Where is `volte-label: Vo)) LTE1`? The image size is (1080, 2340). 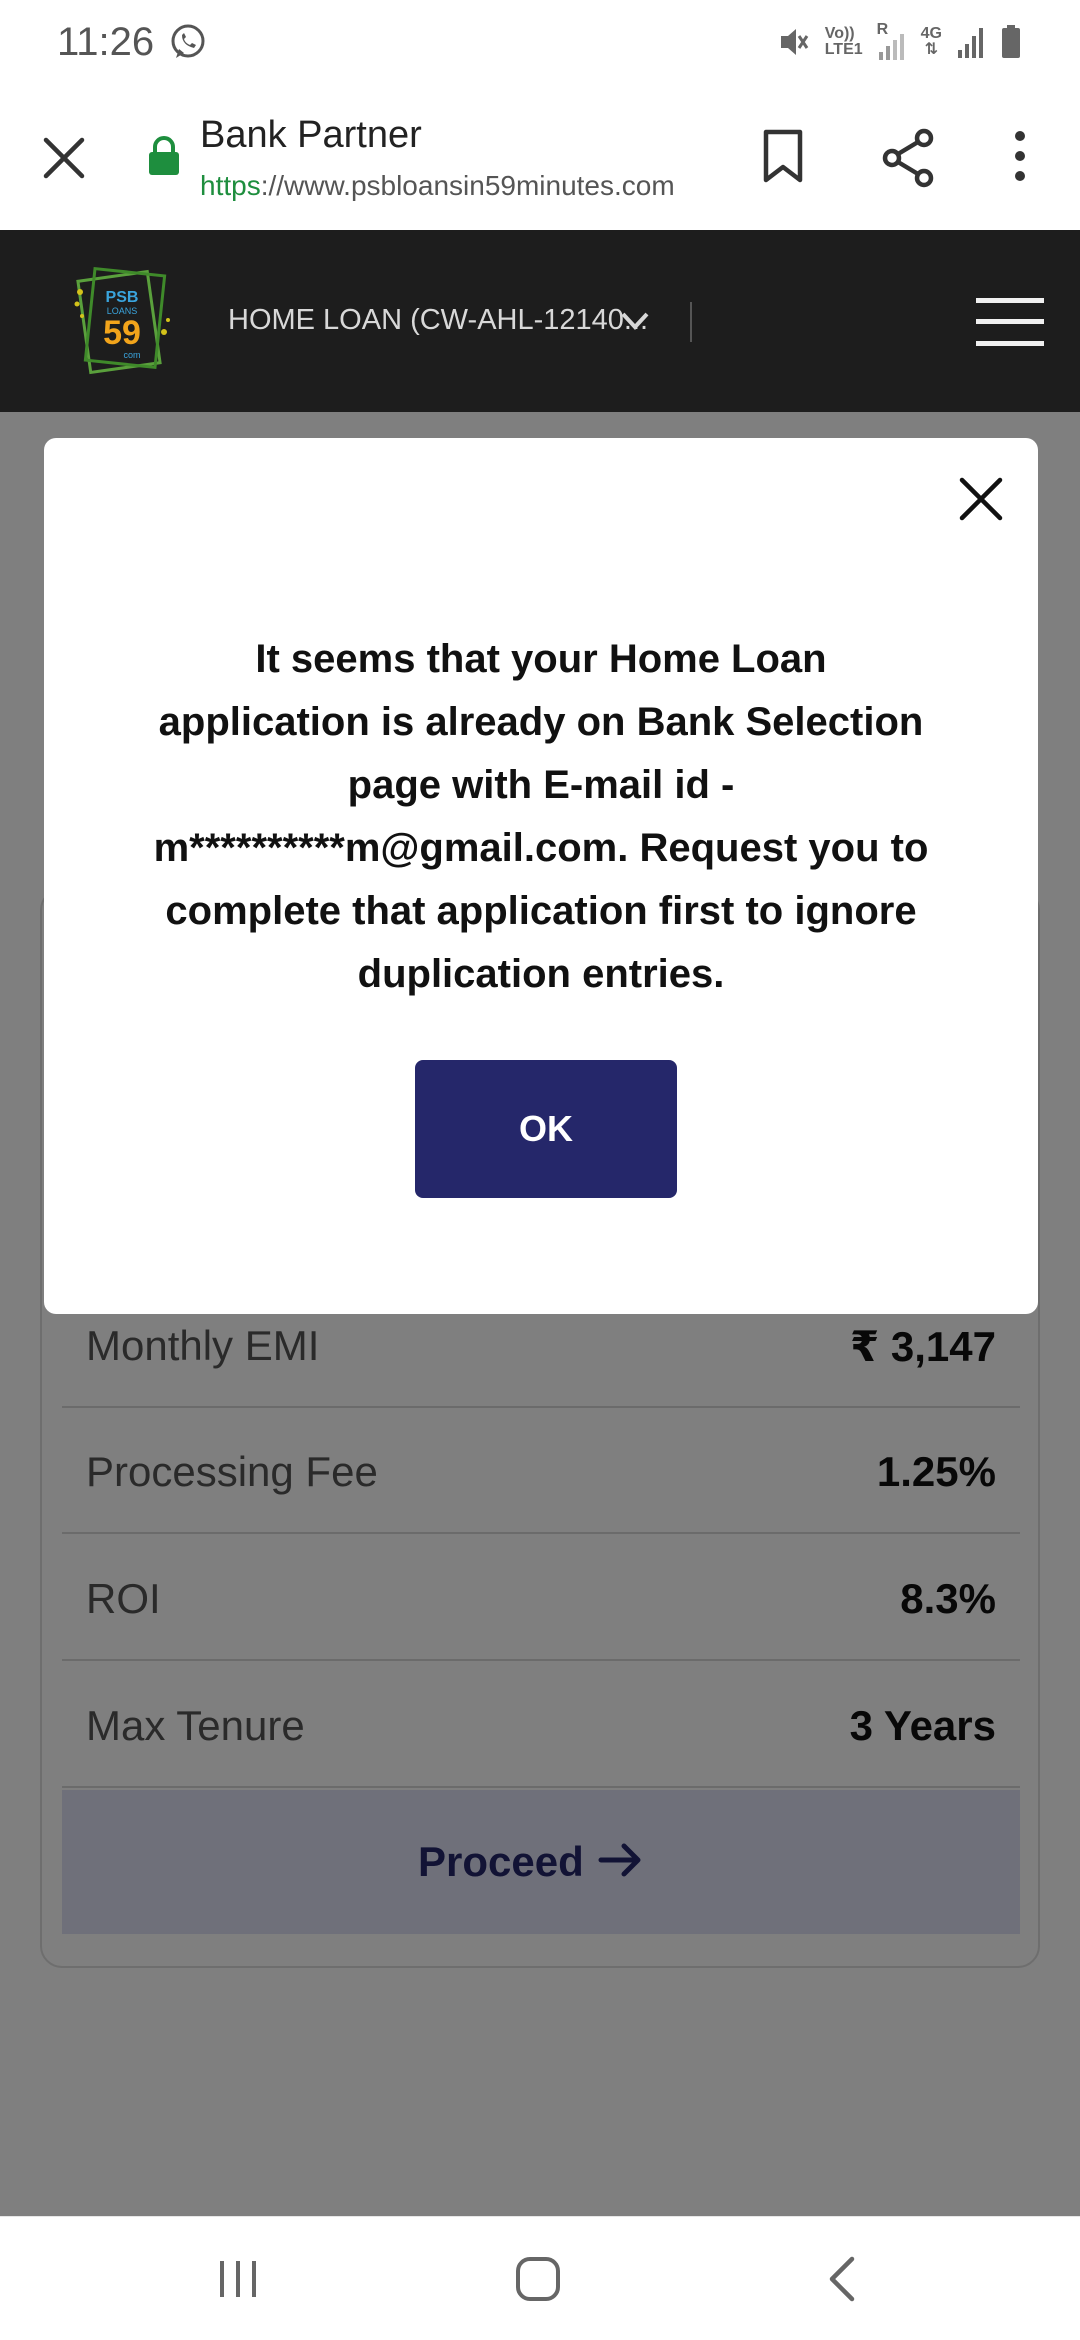
volte-label: Vo)) LTE1 is located at coordinates (843, 41).